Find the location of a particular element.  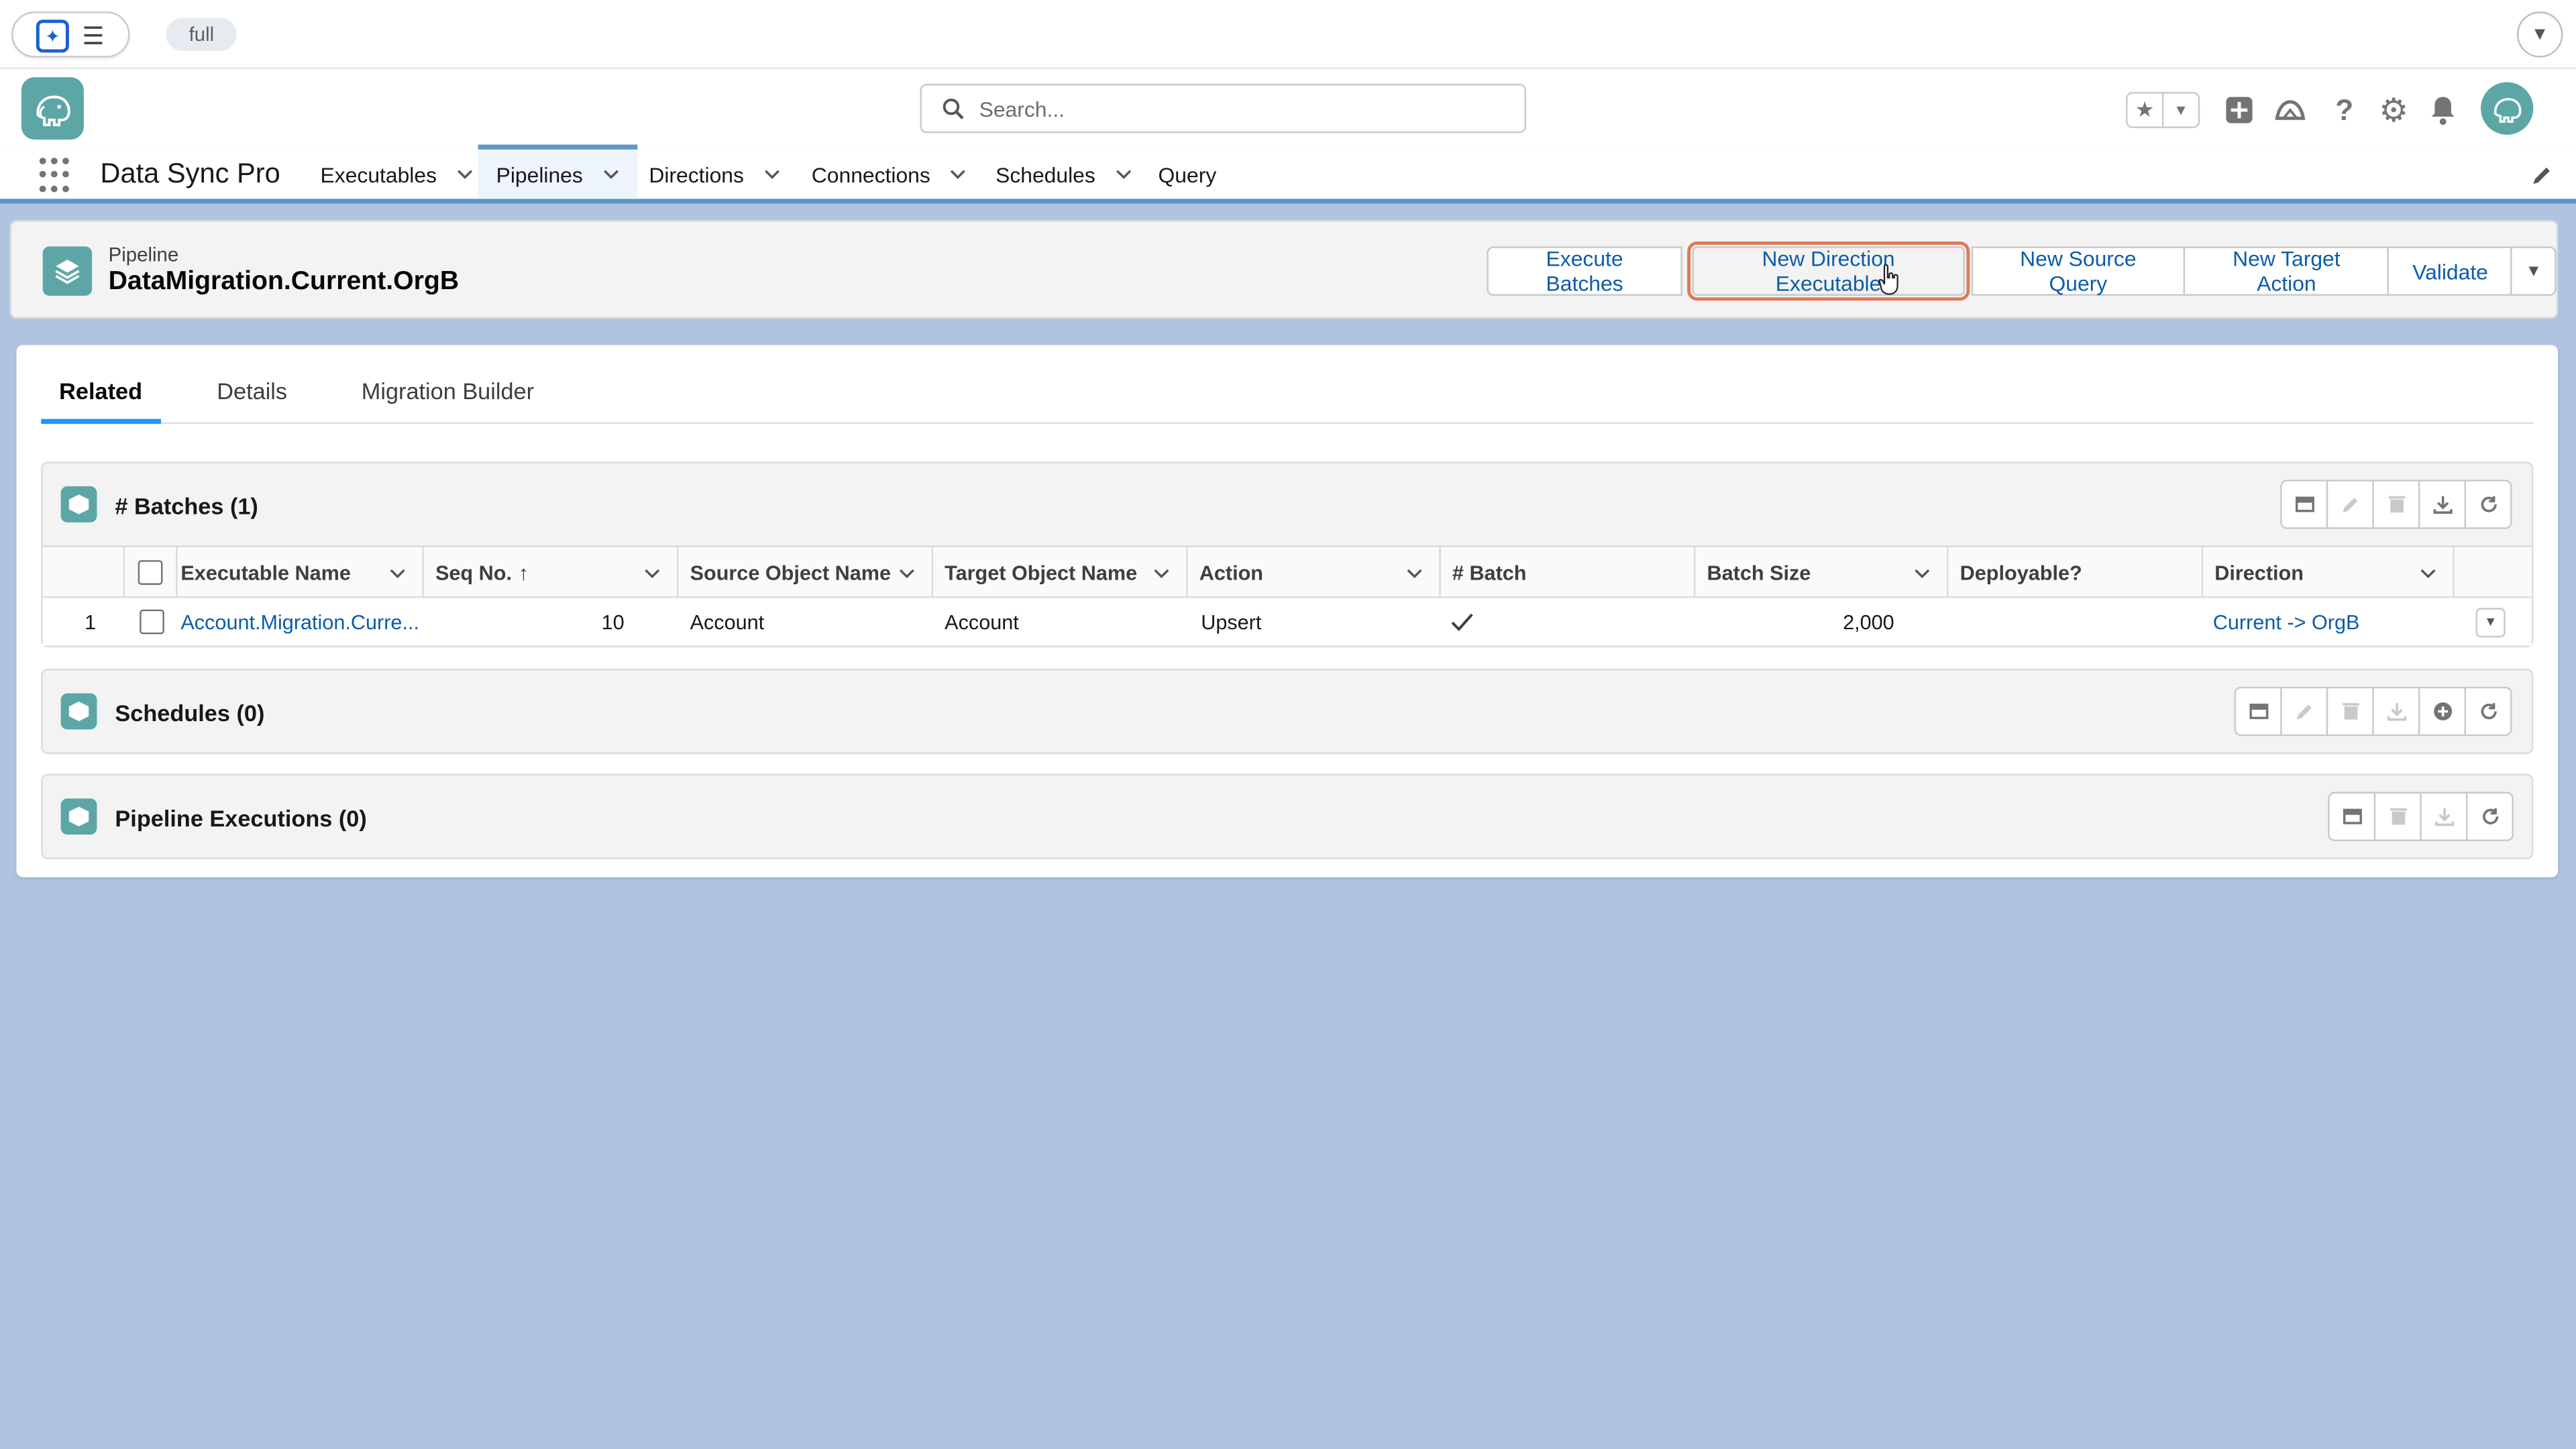

nav-item-label: Query is located at coordinates (1187, 174).